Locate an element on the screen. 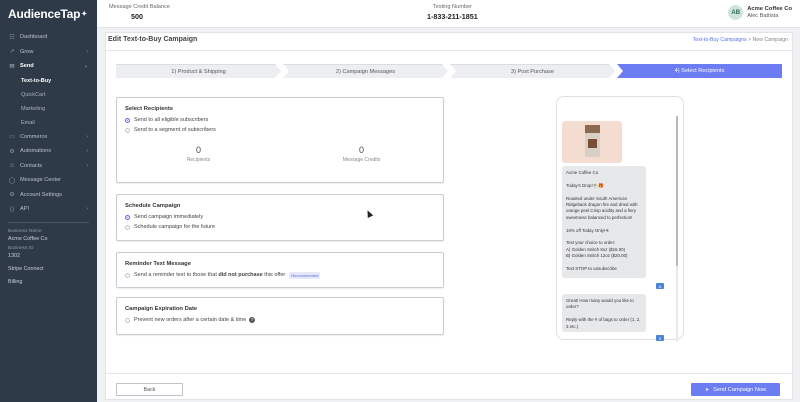 The height and width of the screenshot is (402, 800). recipients-stat: 0 Recipients is located at coordinates (199, 154).